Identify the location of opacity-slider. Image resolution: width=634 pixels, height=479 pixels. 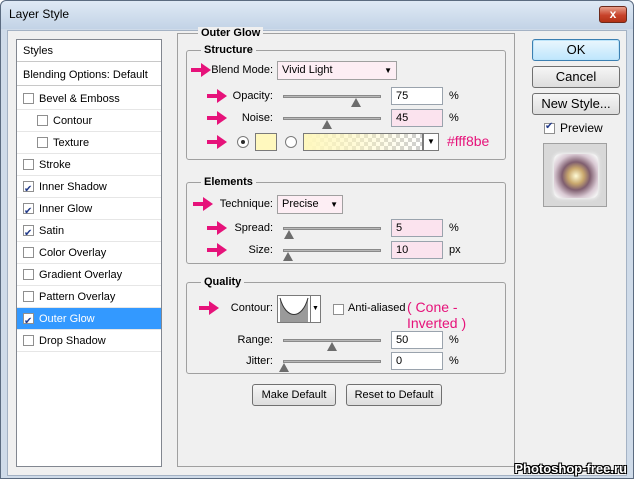
(332, 101).